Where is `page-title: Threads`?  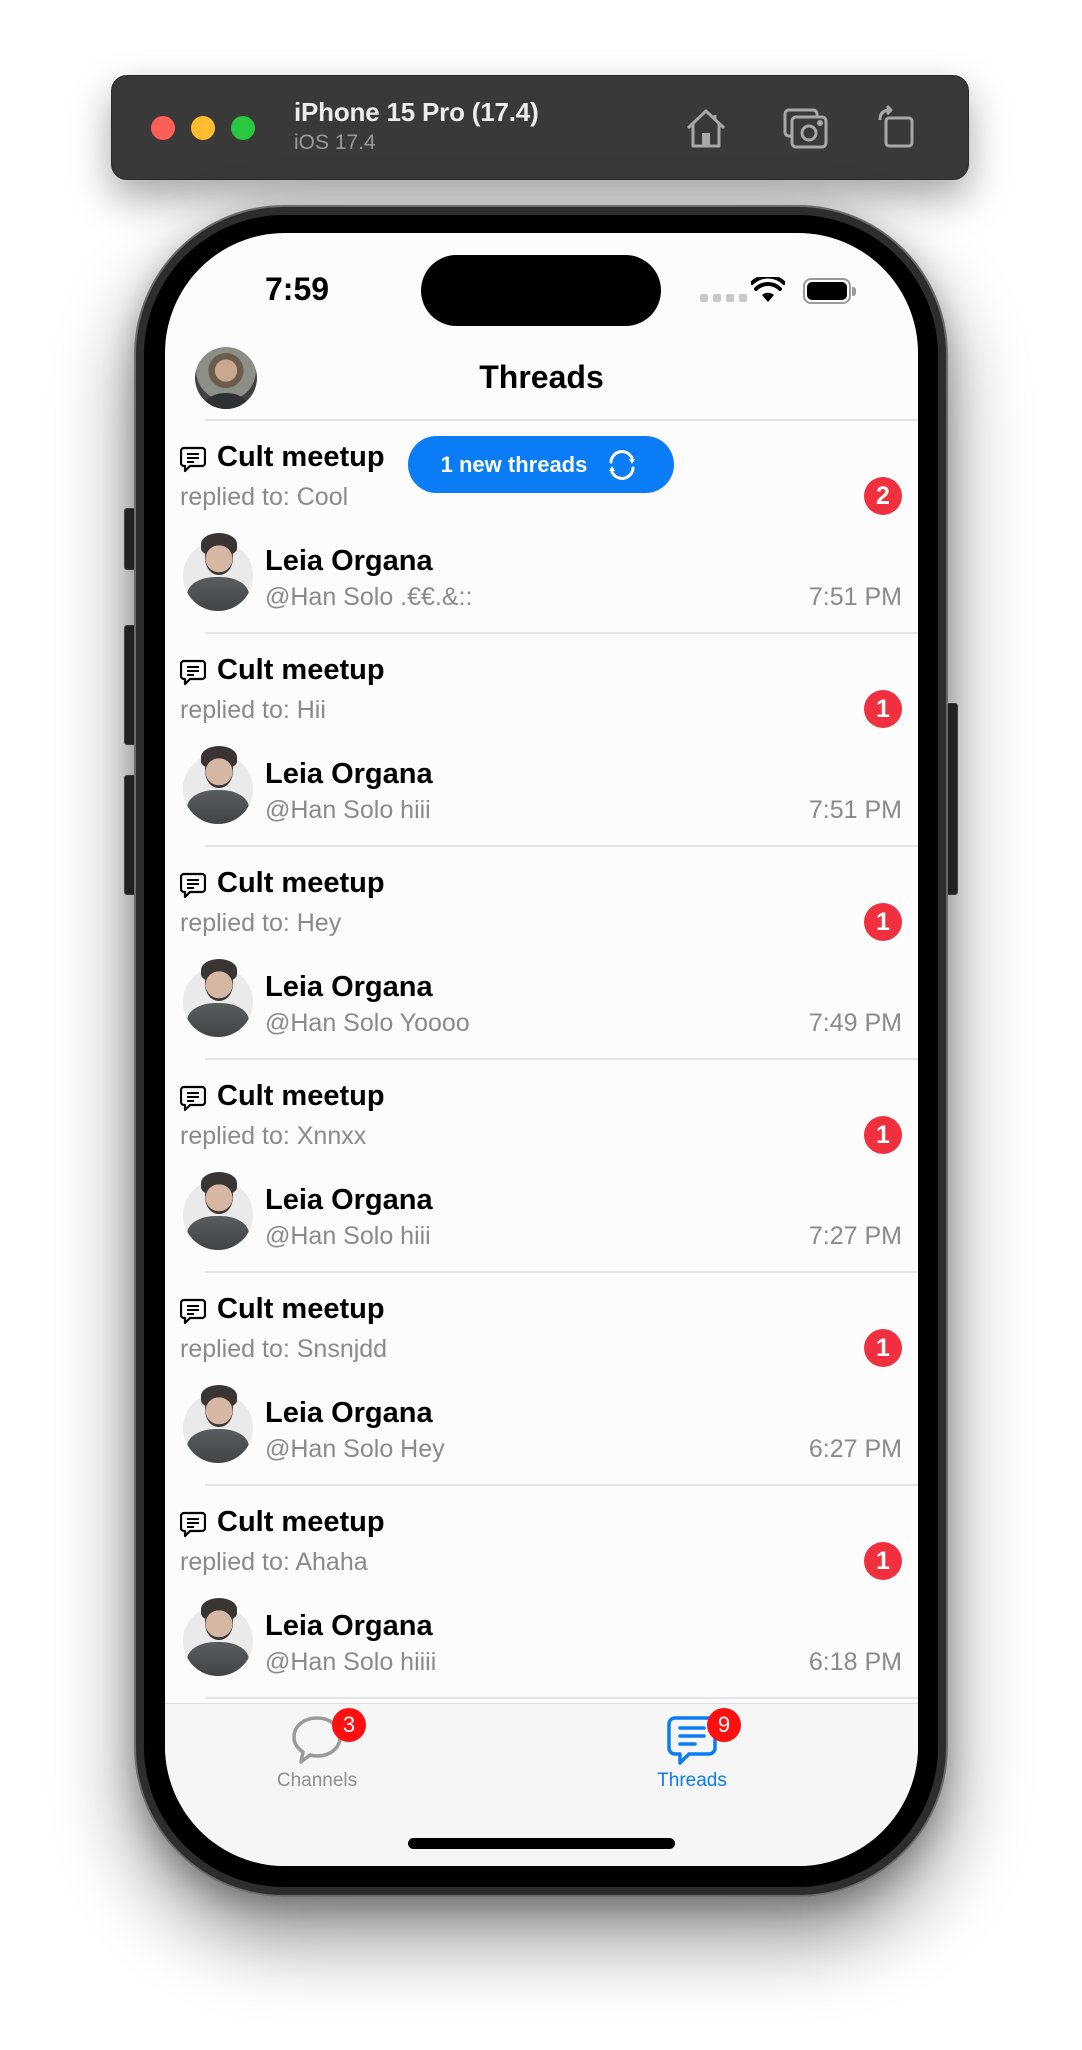
page-title: Threads is located at coordinates (541, 377).